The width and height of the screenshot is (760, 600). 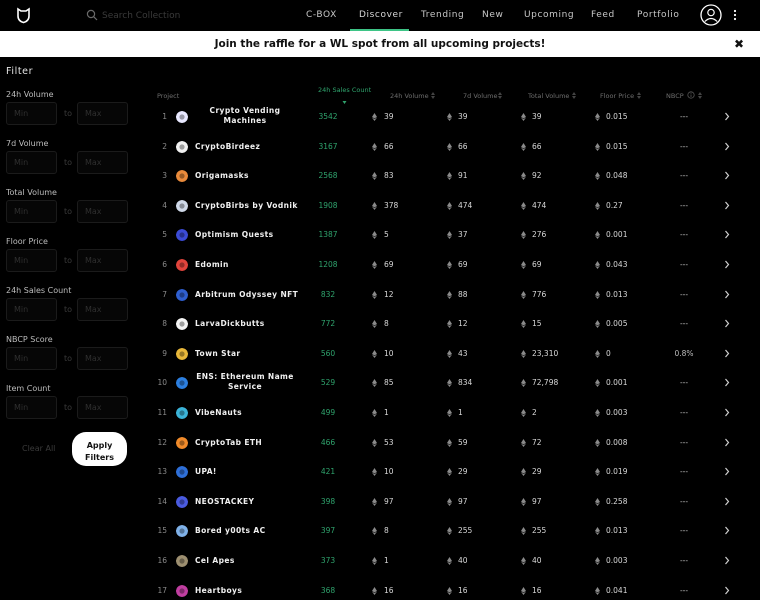 I want to click on user-circle-icon, so click(x=711, y=15).